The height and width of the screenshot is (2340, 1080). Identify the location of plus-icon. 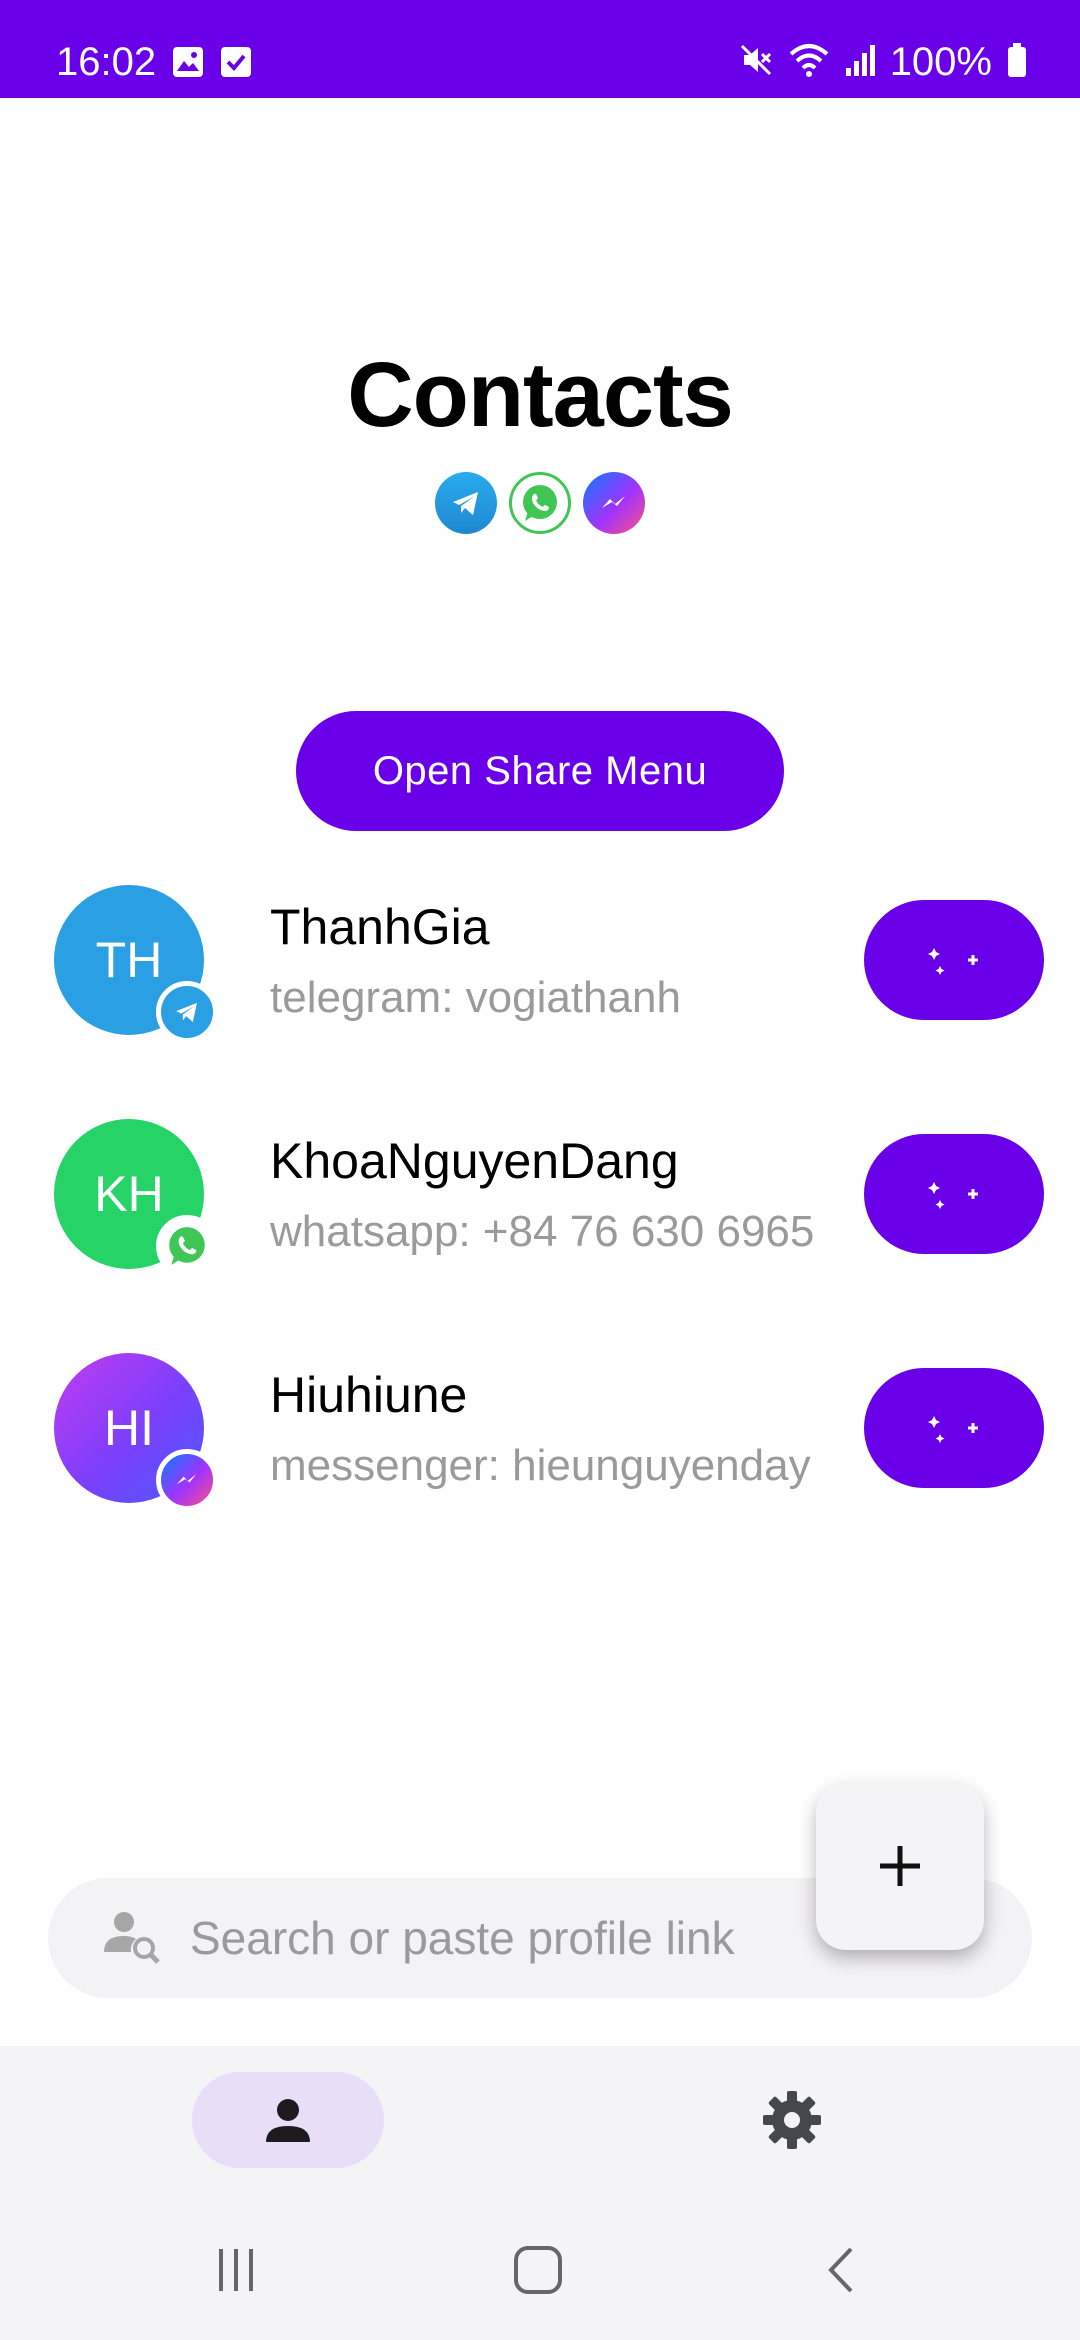
(900, 1866).